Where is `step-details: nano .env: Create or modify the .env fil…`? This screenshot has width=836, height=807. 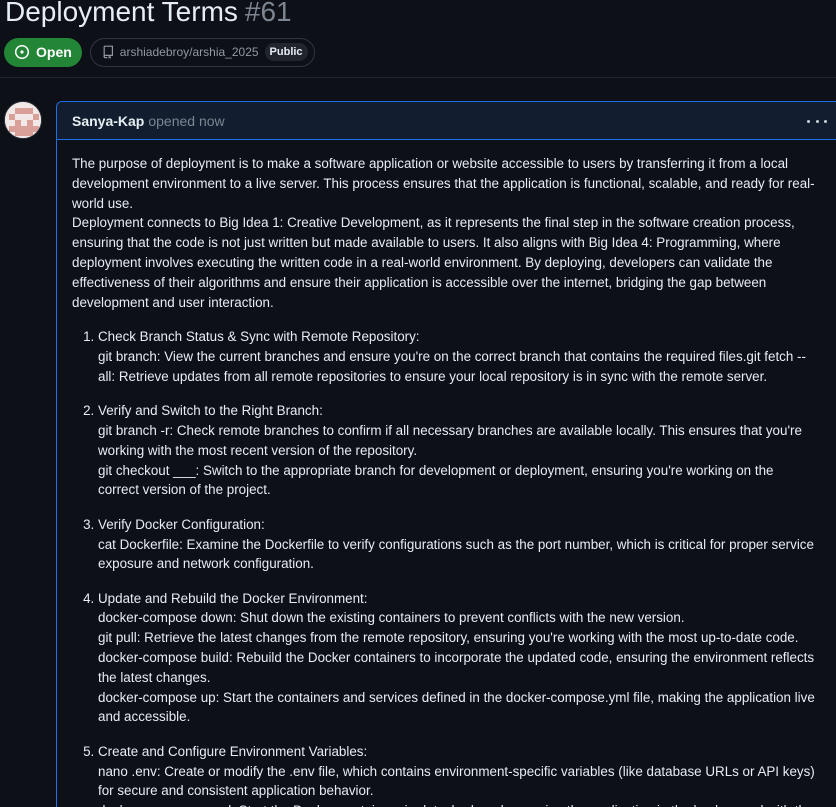
step-details: nano .env: Create or modify the .env fil… is located at coordinates (456, 784).